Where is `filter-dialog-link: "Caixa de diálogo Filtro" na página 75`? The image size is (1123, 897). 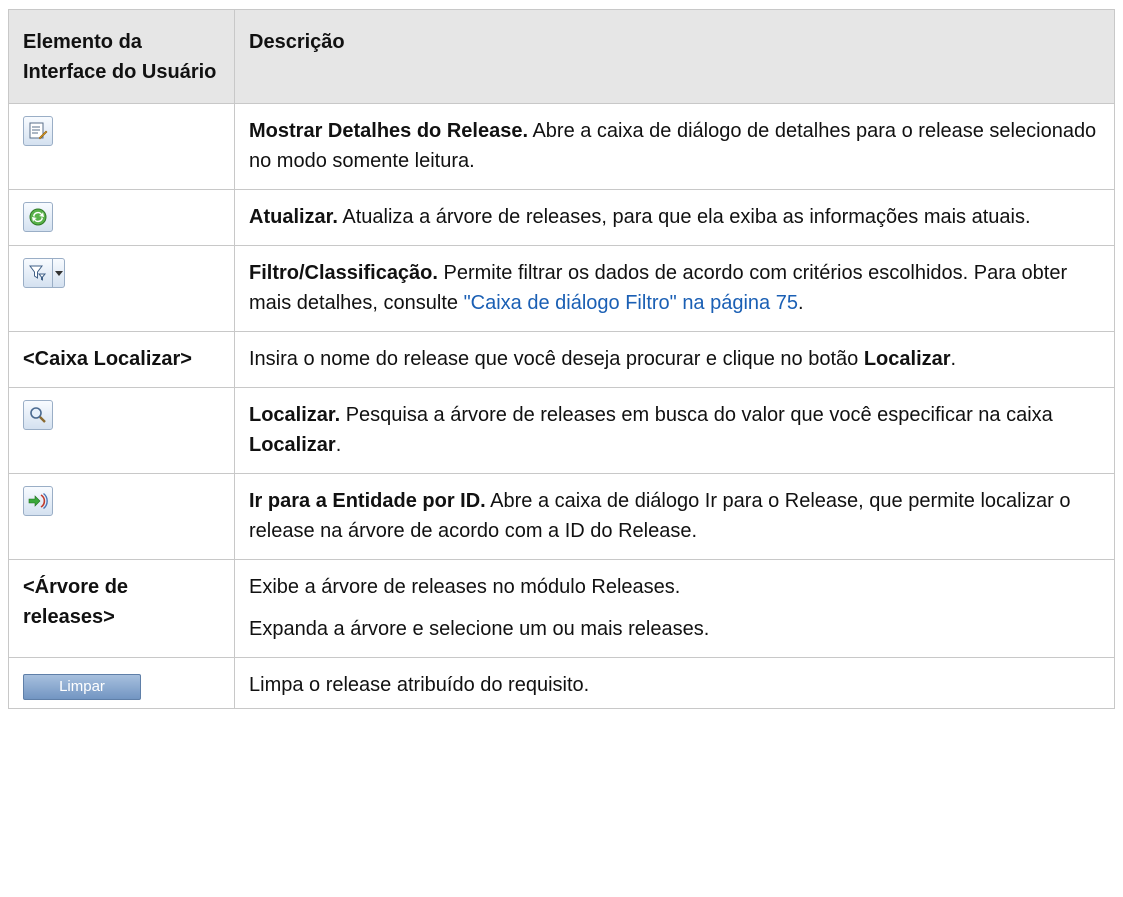 filter-dialog-link: "Caixa de diálogo Filtro" na página 75 is located at coordinates (631, 303).